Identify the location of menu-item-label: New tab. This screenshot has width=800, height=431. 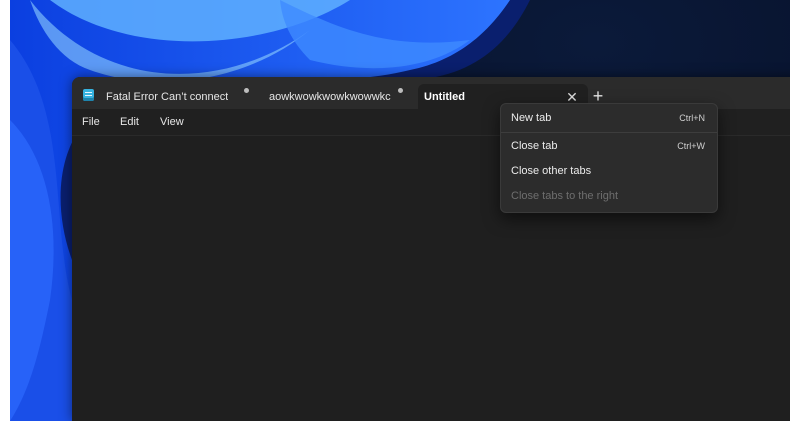
(531, 118).